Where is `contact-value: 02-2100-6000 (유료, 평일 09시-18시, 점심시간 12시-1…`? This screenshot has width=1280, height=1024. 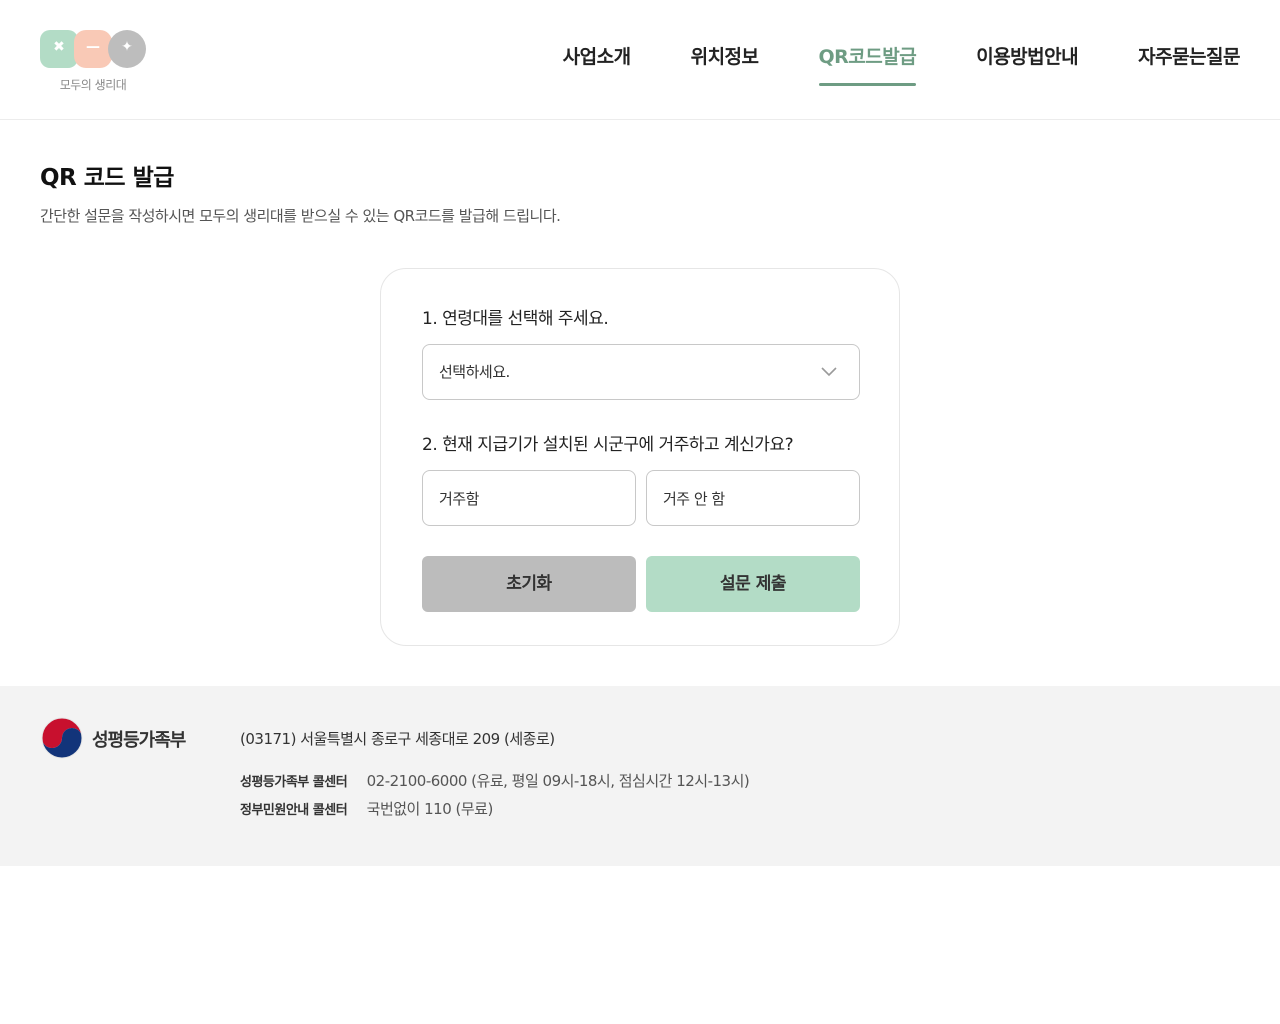 contact-value: 02-2100-6000 (유료, 평일 09시-18시, 점심시간 12시-1… is located at coordinates (558, 781).